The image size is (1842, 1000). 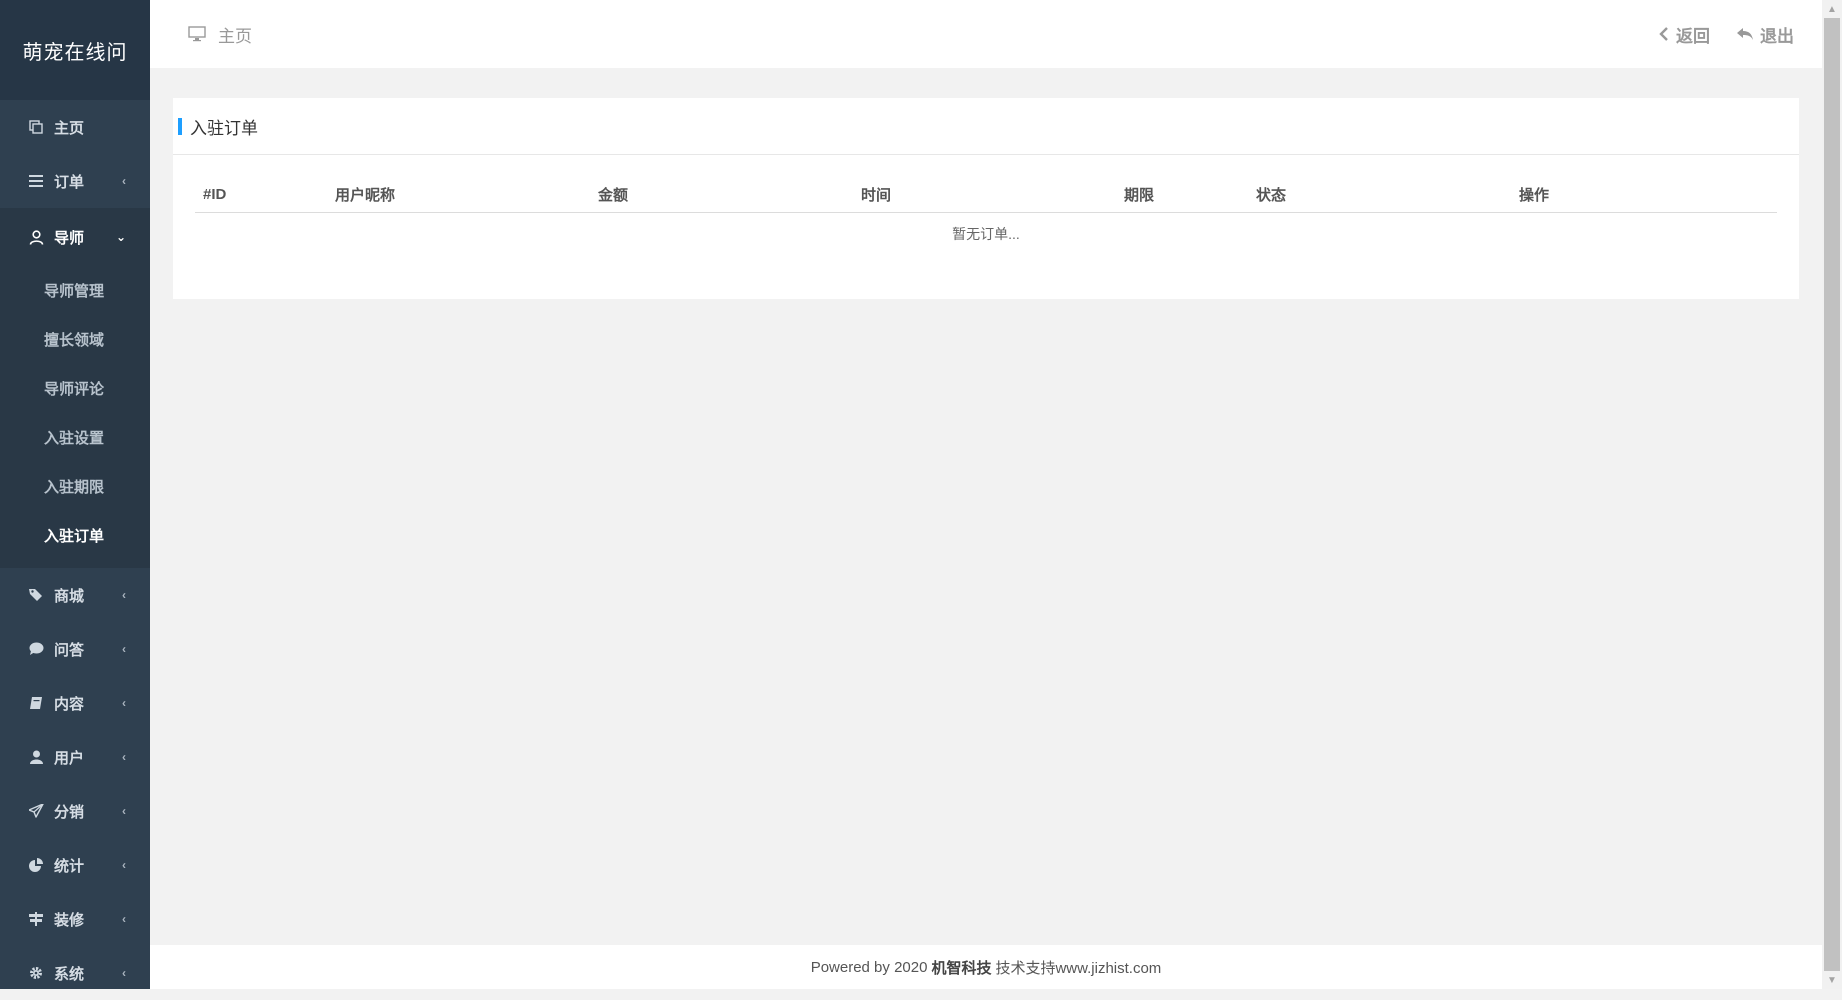 What do you see at coordinates (1777, 36) in the screenshot?
I see `logout-label: 退出` at bounding box center [1777, 36].